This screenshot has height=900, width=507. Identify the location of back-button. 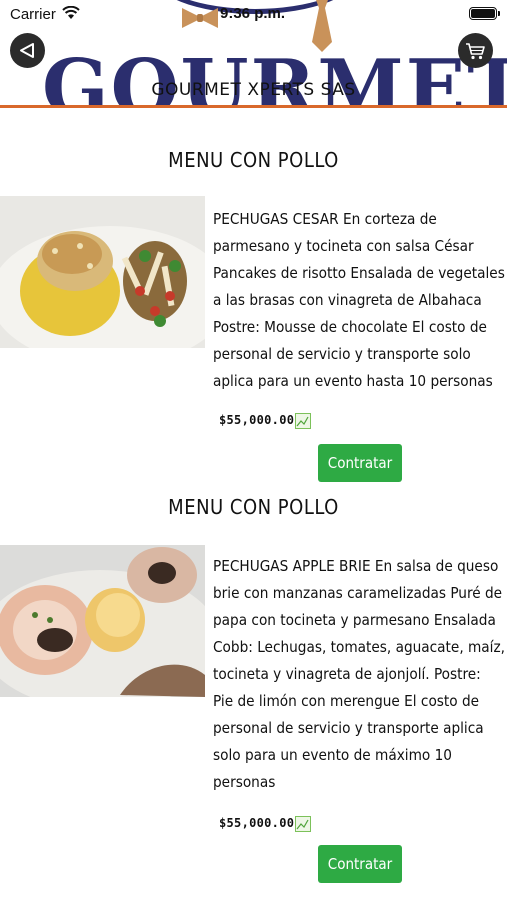
(27, 50).